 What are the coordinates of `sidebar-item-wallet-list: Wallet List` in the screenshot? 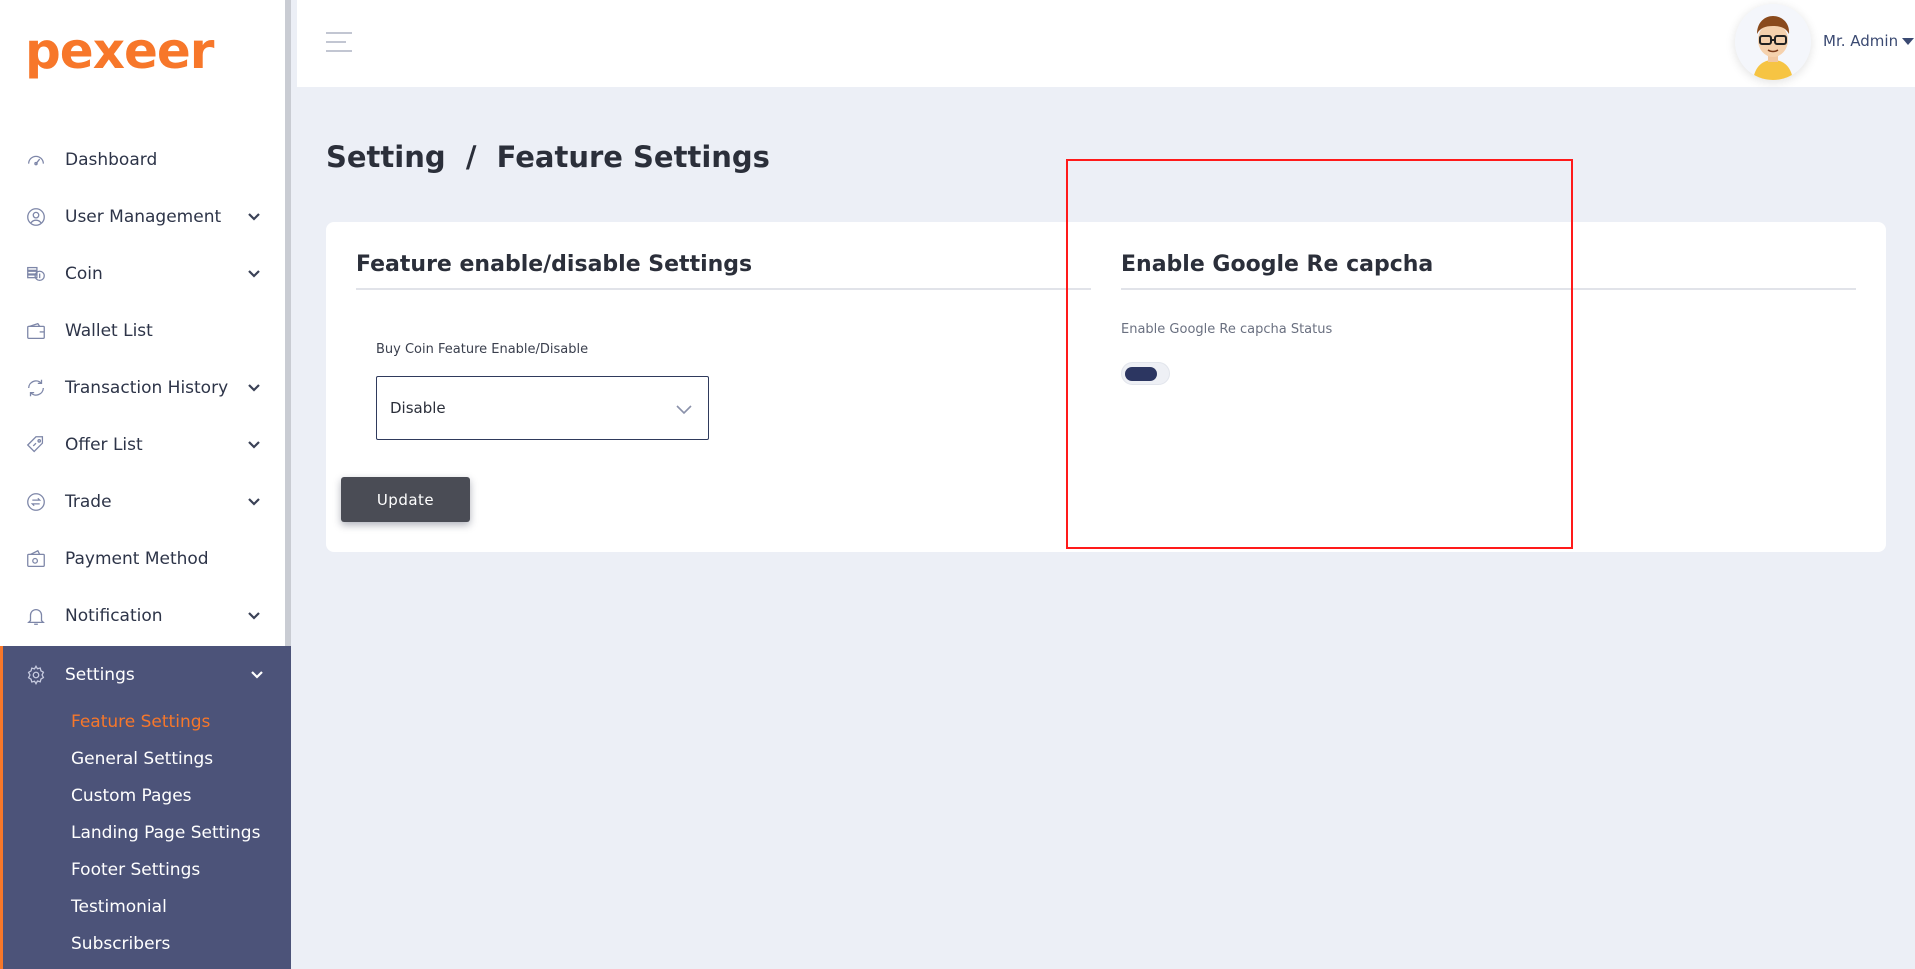 It's located at (145, 330).